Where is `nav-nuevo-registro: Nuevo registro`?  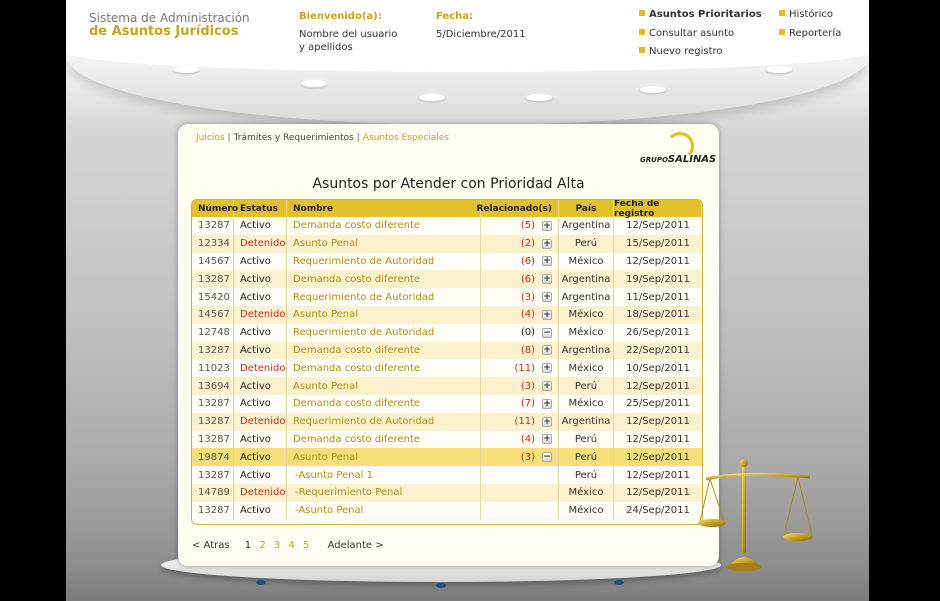
nav-nuevo-registro: Nuevo registro is located at coordinates (681, 51).